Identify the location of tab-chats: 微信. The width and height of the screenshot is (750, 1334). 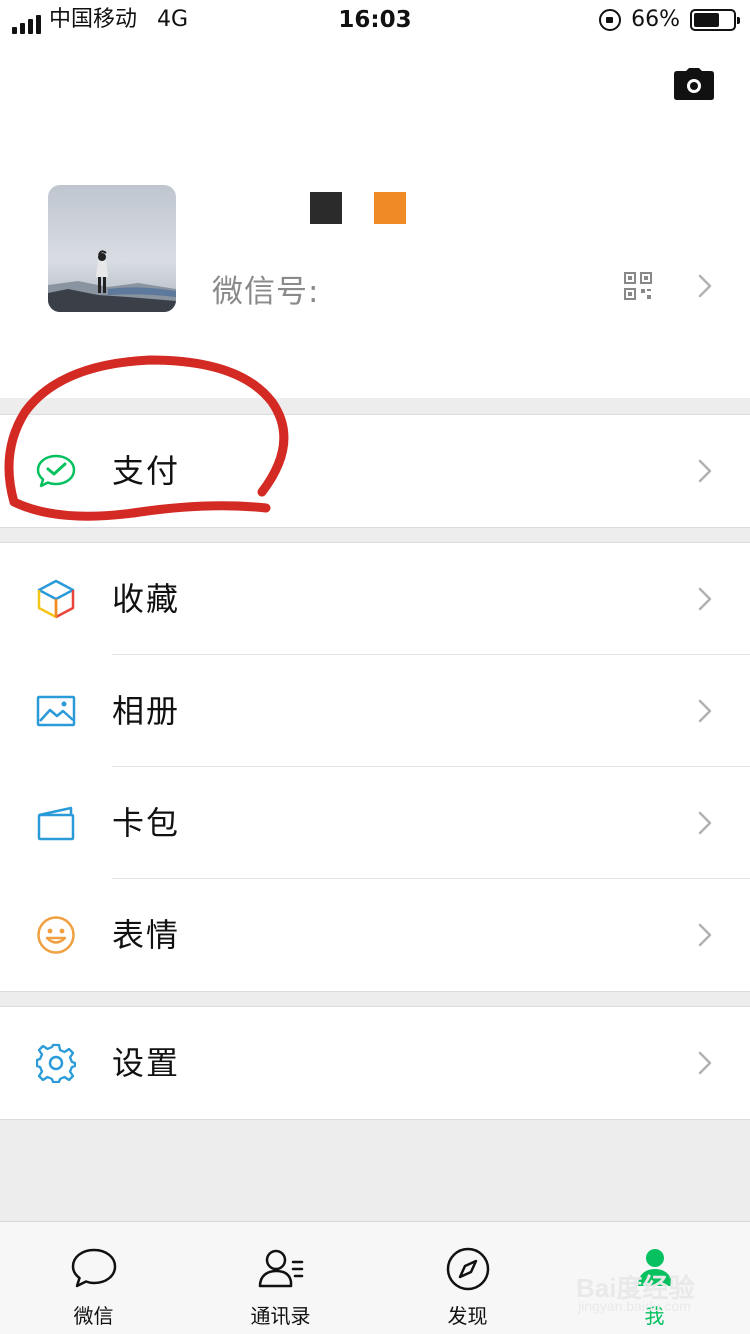
(93, 1278).